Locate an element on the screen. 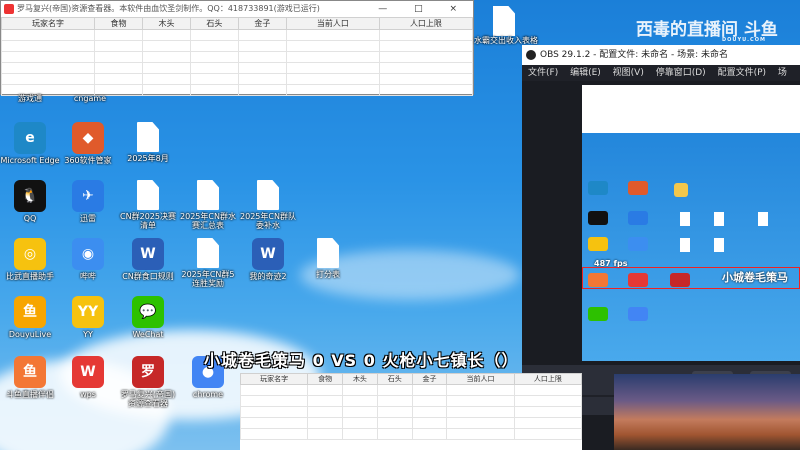  desktop-icon-partial: cngame is located at coordinates (90, 98).